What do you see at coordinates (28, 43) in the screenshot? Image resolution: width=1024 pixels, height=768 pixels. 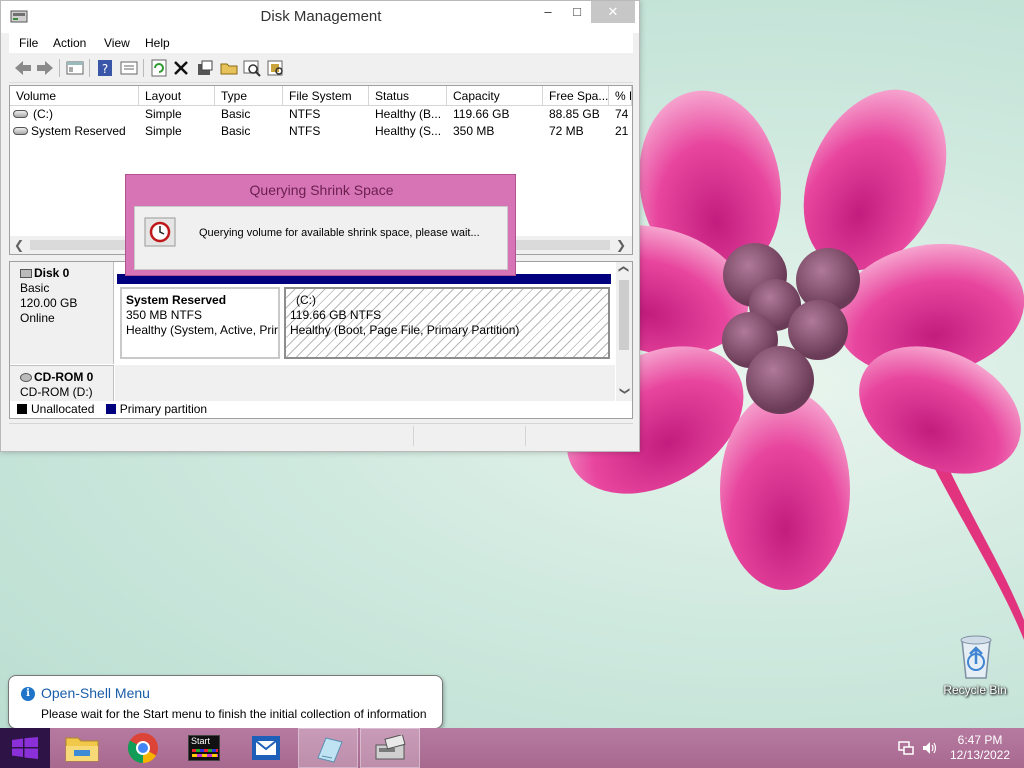 I see `menu-file: File` at bounding box center [28, 43].